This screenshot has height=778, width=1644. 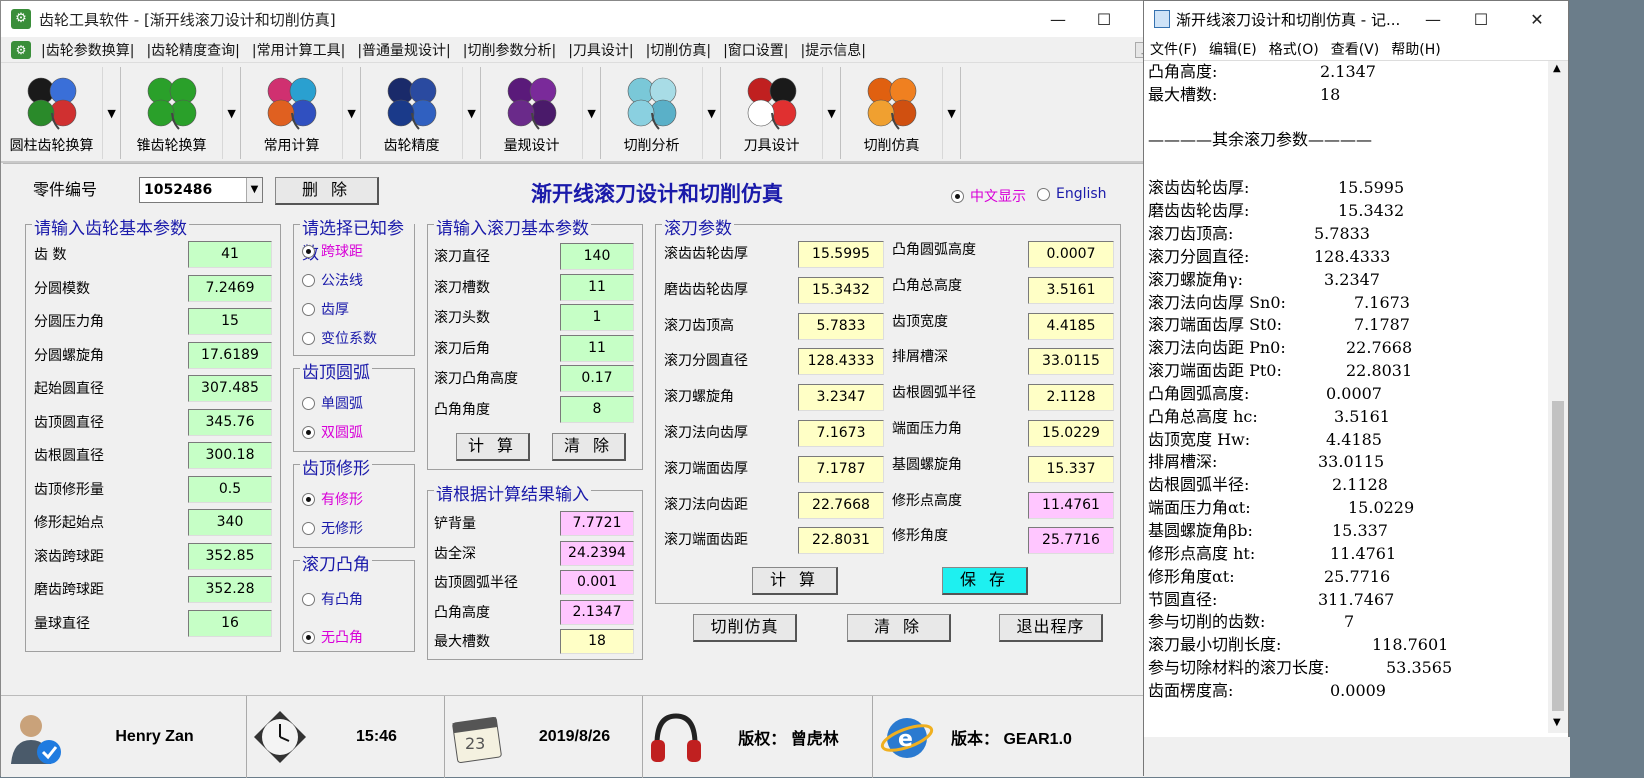 What do you see at coordinates (1343, 645) in the screenshot?
I see `notepad-line: 滚刀最小切削长度: 118.7601` at bounding box center [1343, 645].